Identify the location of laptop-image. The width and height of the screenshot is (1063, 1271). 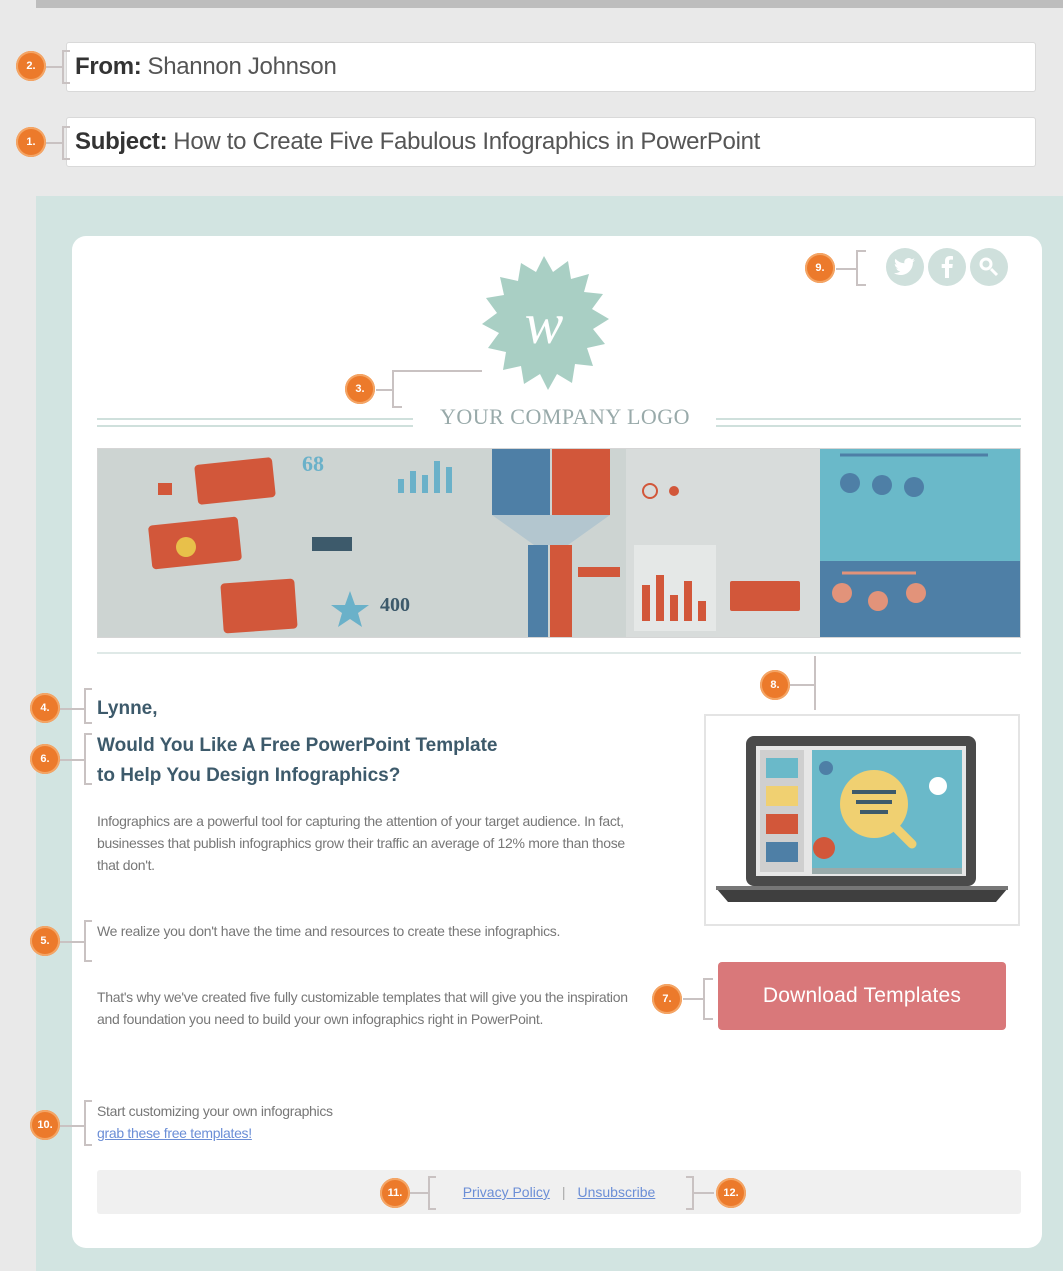
(862, 820).